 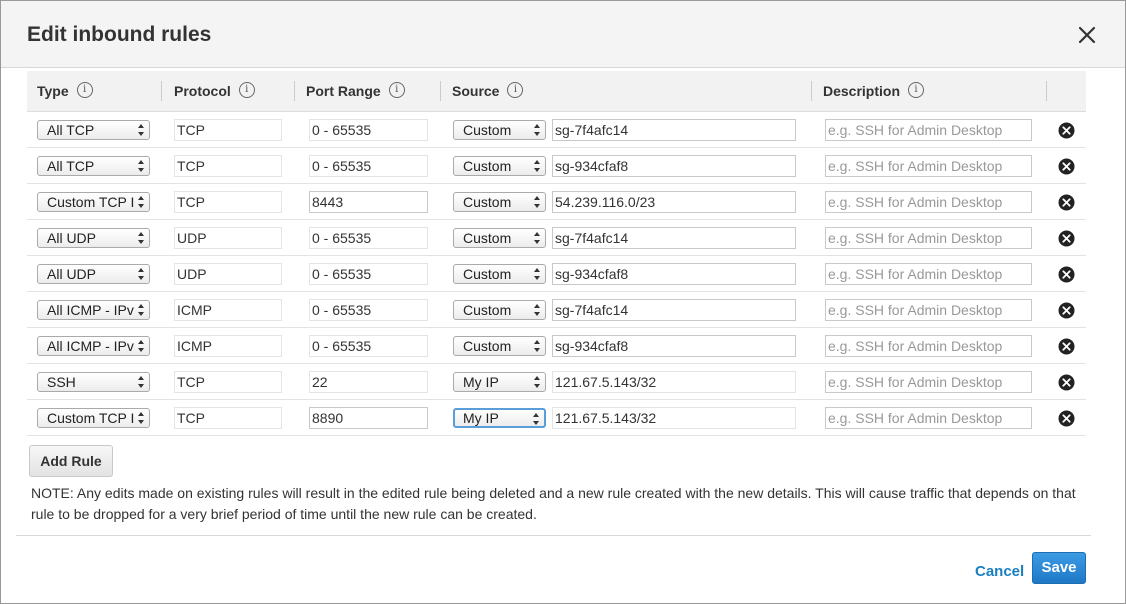 I want to click on type-value: SSH, so click(x=61, y=382).